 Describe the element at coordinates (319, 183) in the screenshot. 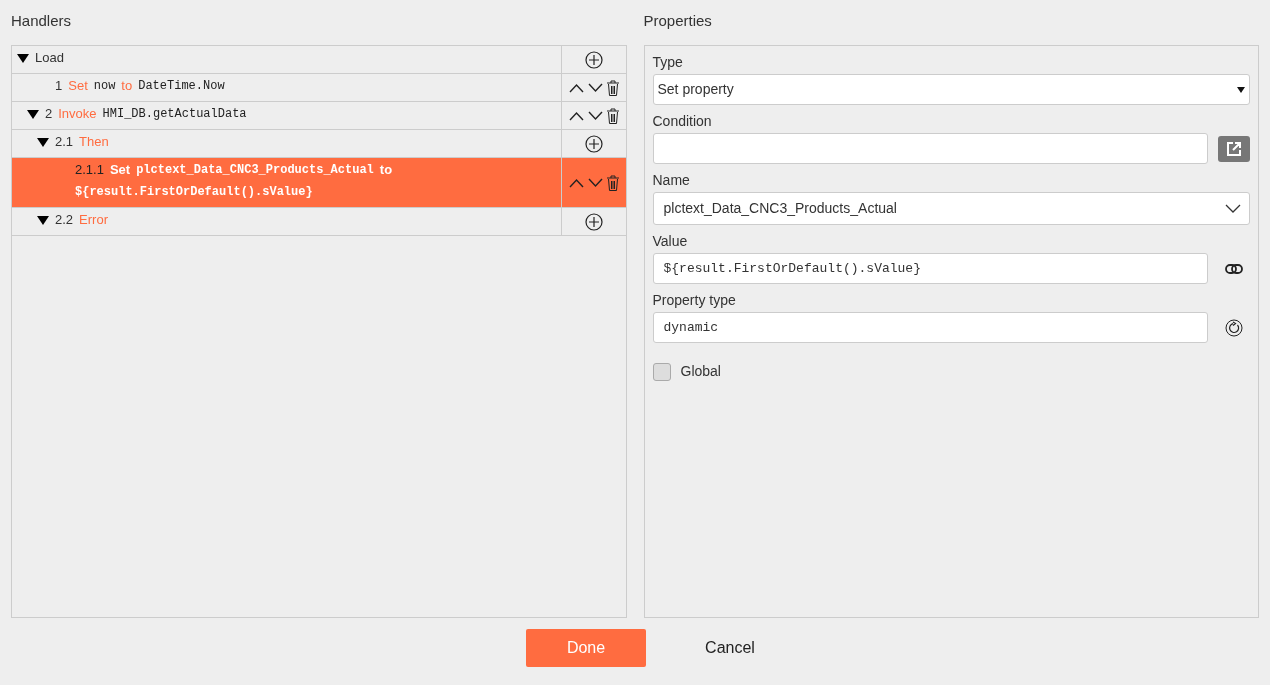

I see `tree-row: 2.1.1 Set plctext_Data_CNC3_Products_Actual to ${result.FirstOrDefault().sValue}` at that location.